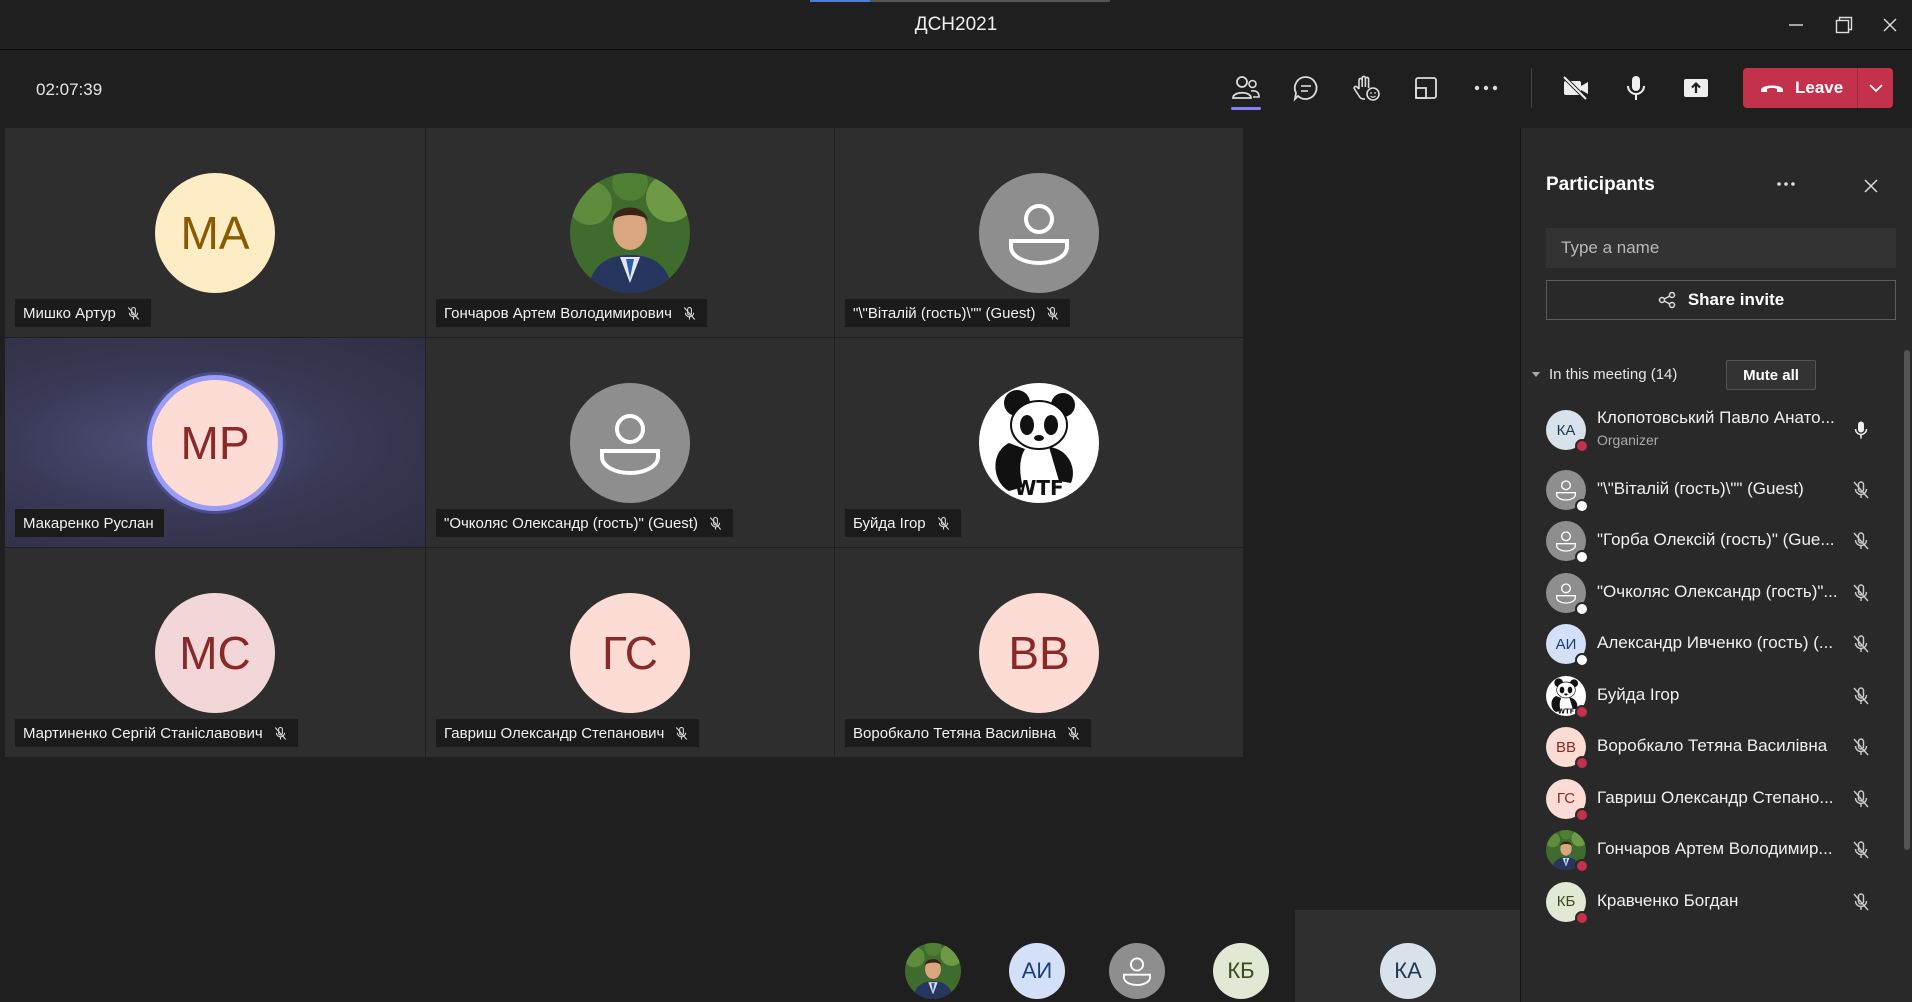 The height and width of the screenshot is (1002, 1912). What do you see at coordinates (630, 442) in the screenshot?
I see `video-tile: "Очколяс Олександр (гость)" (Guest)` at bounding box center [630, 442].